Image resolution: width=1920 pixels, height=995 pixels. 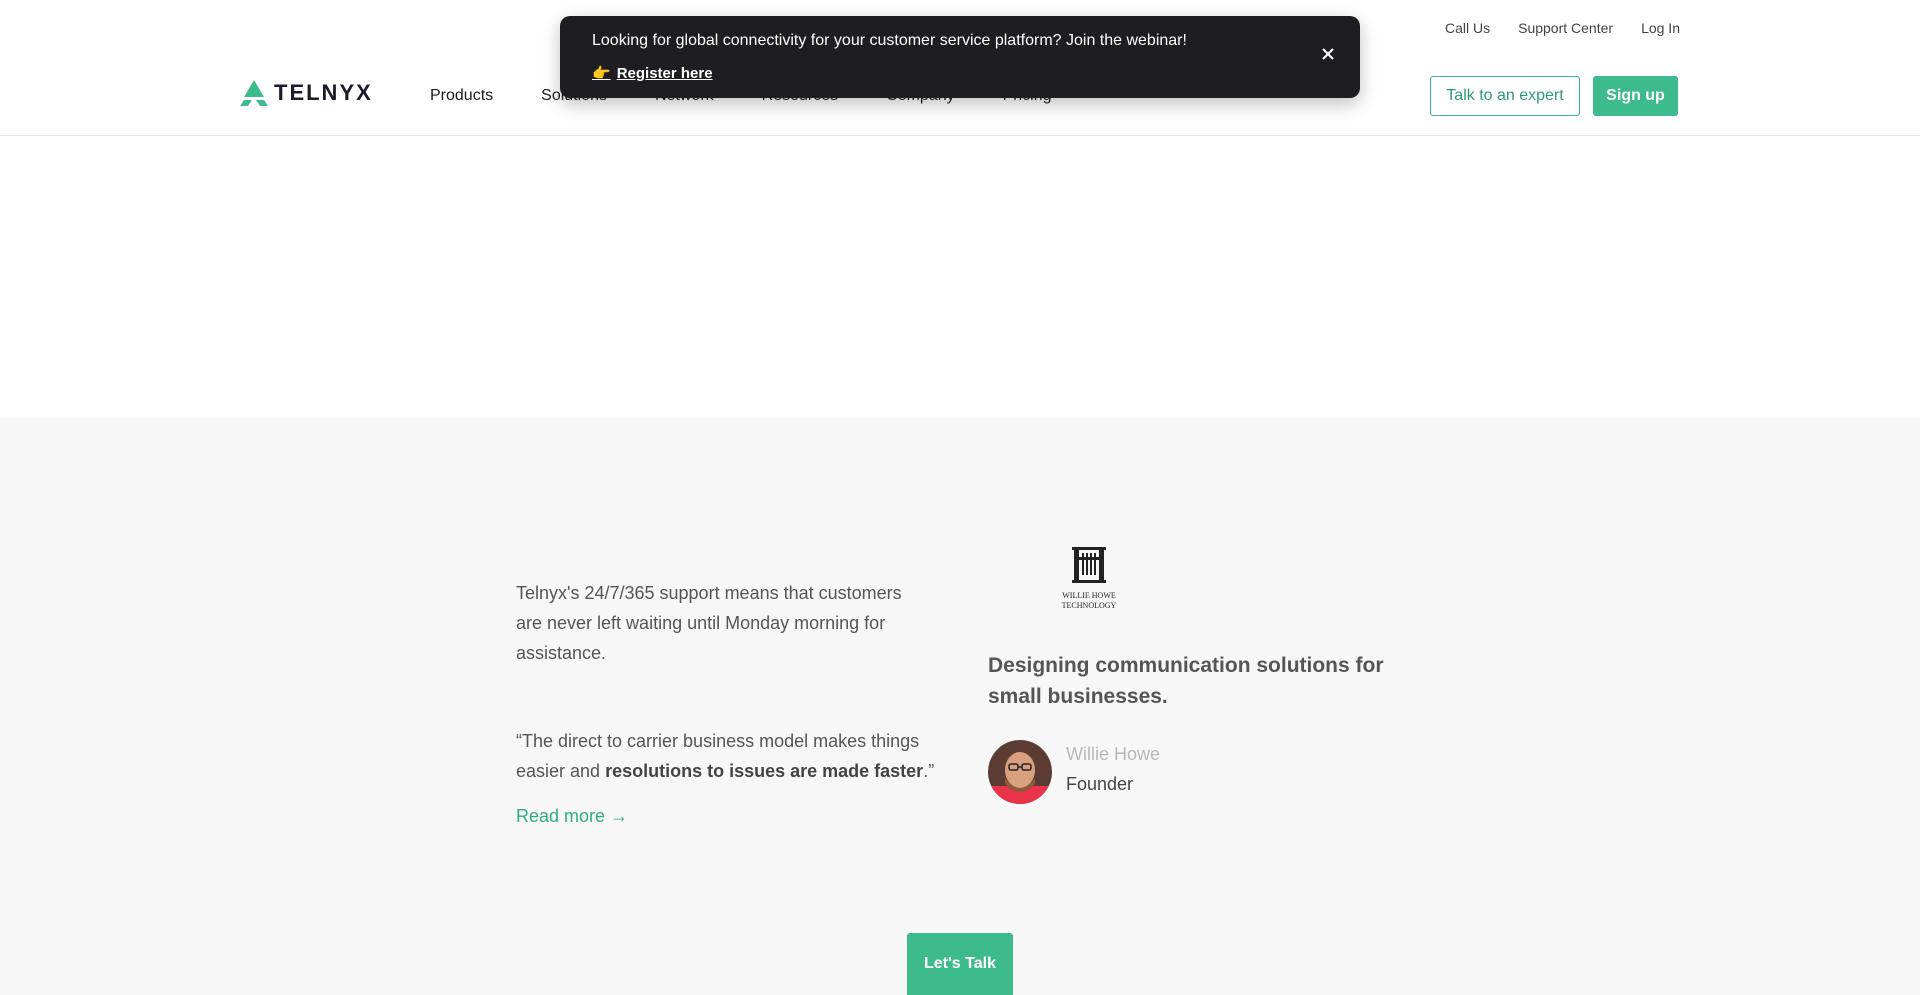 What do you see at coordinates (1089, 595) in the screenshot?
I see `company-logo-line1: WILLIE HOWE` at bounding box center [1089, 595].